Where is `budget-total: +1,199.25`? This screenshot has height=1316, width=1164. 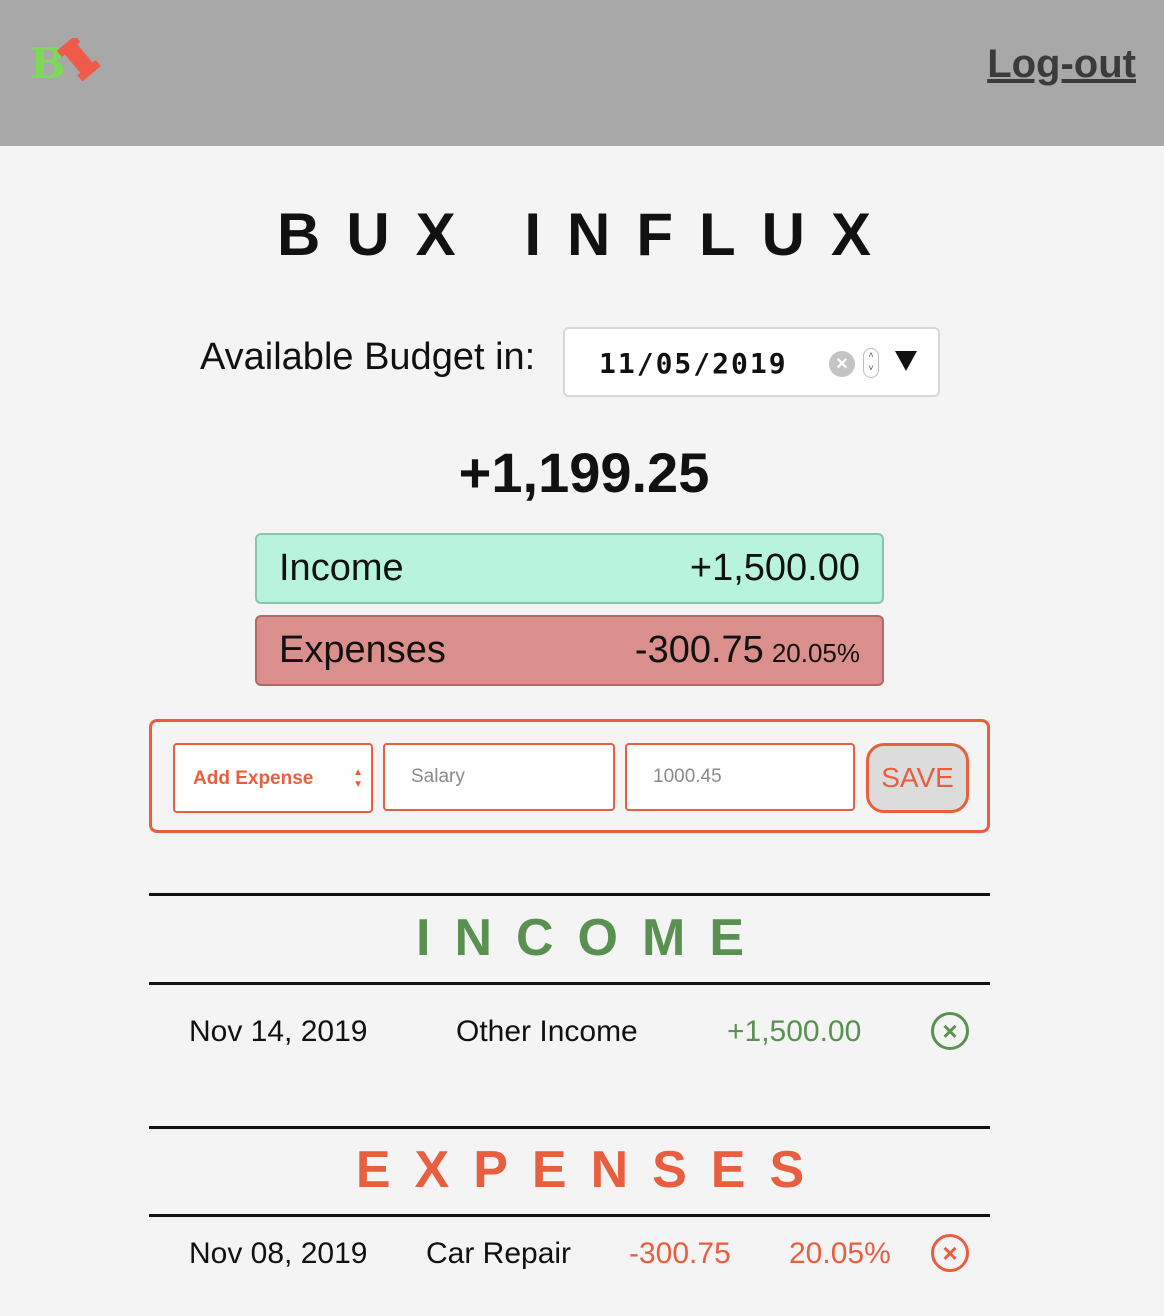
budget-total: +1,199.25 is located at coordinates (584, 472).